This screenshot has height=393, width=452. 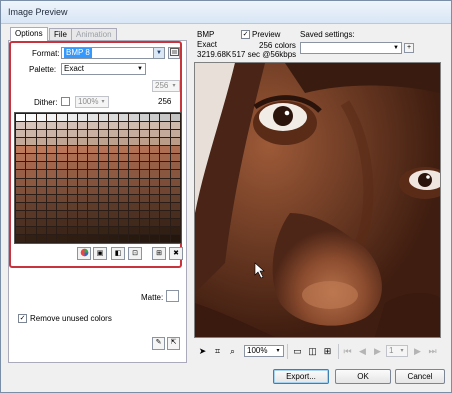 What do you see at coordinates (297, 351) in the screenshot?
I see `single-view-icon: ▭` at bounding box center [297, 351].